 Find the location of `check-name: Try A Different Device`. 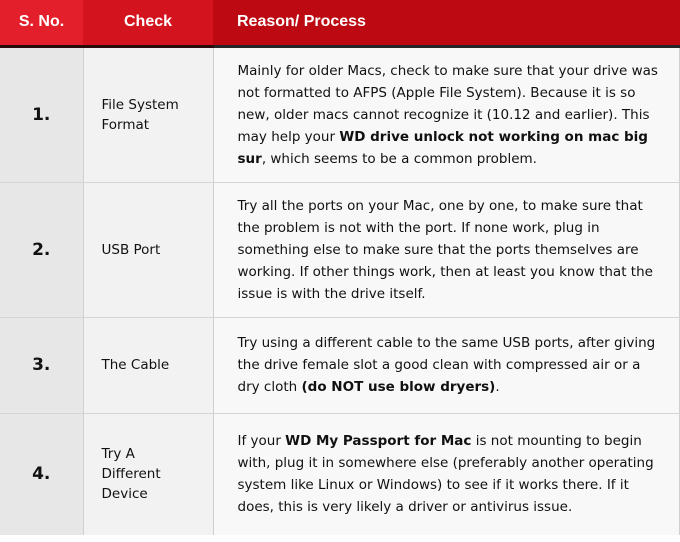

check-name: Try A Different Device is located at coordinates (148, 474).